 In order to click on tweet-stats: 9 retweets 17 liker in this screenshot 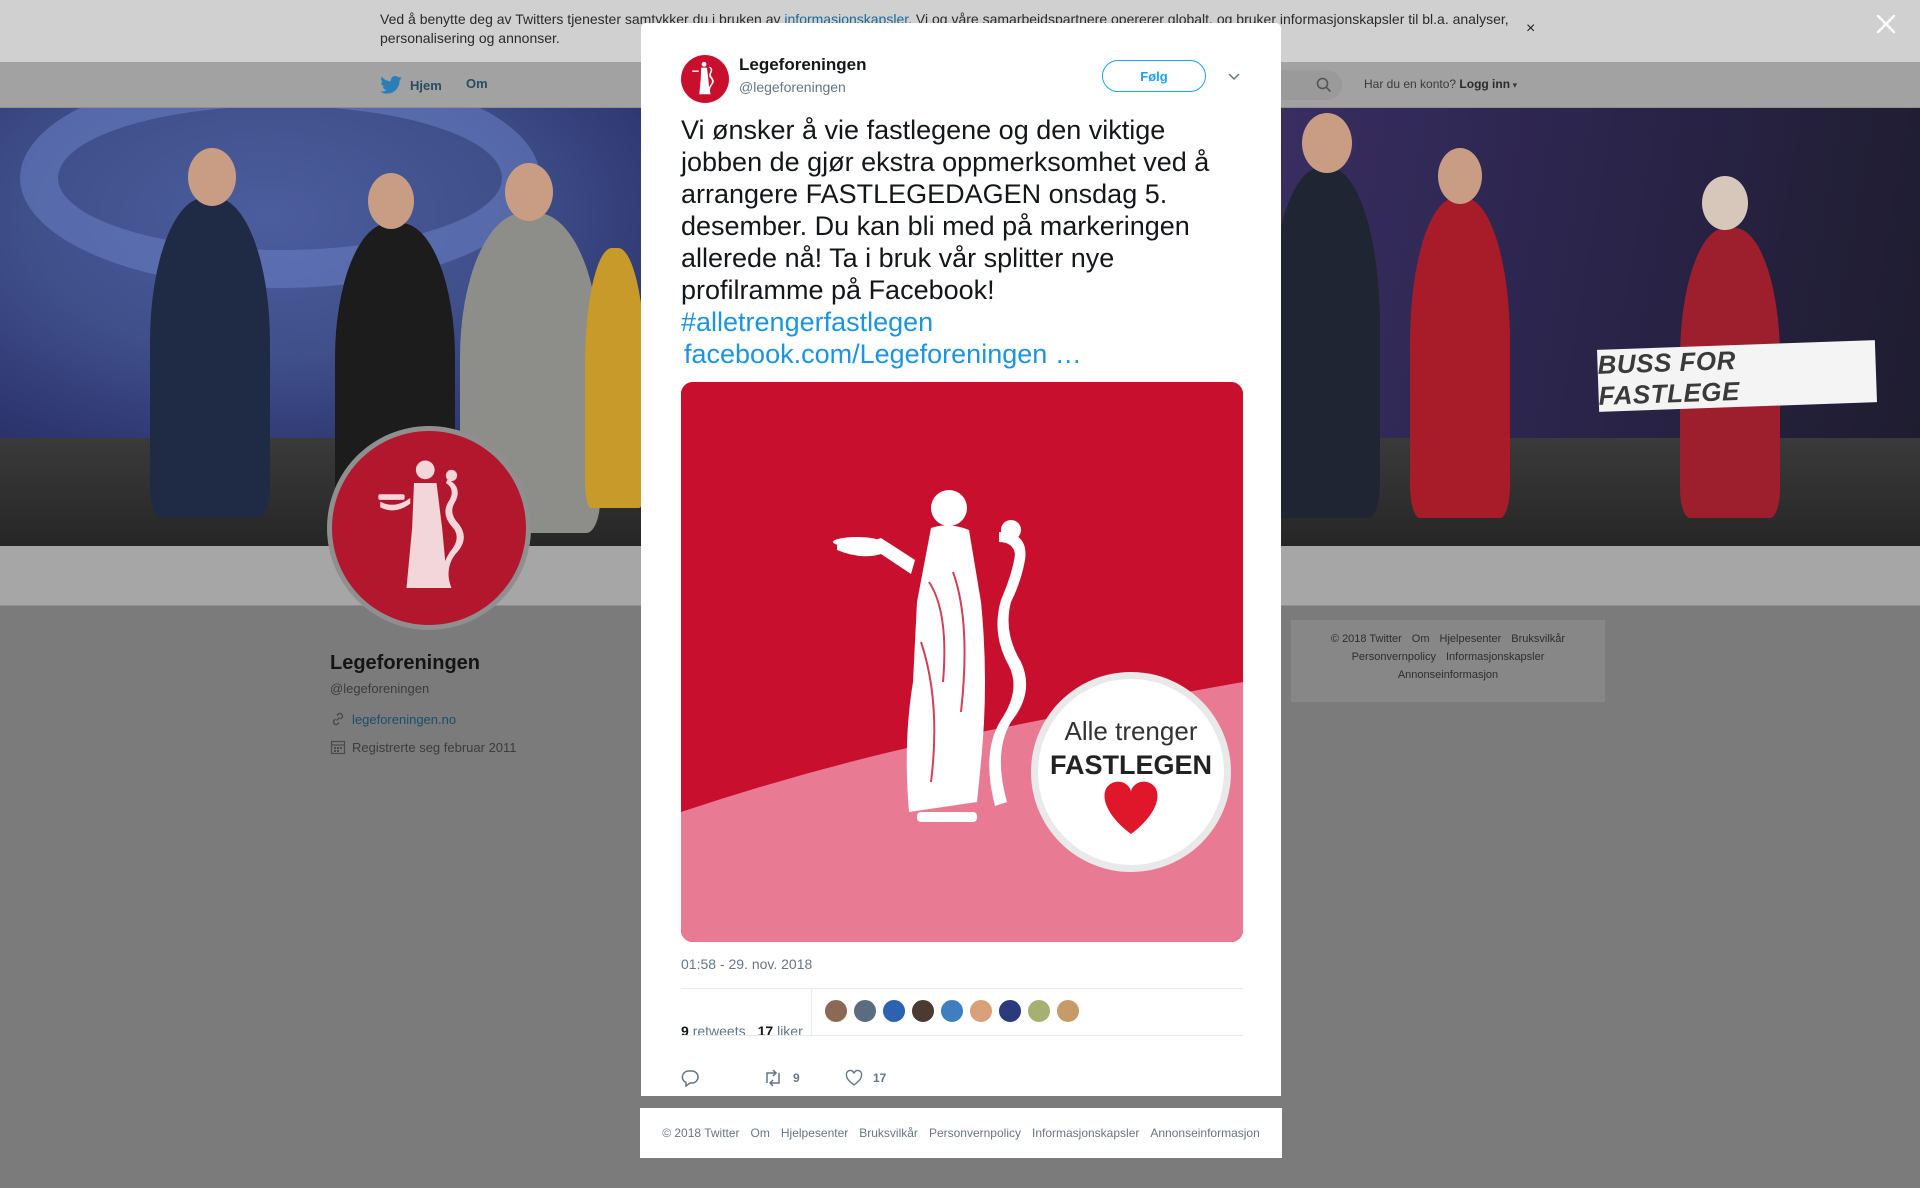, I will do `click(742, 1031)`.